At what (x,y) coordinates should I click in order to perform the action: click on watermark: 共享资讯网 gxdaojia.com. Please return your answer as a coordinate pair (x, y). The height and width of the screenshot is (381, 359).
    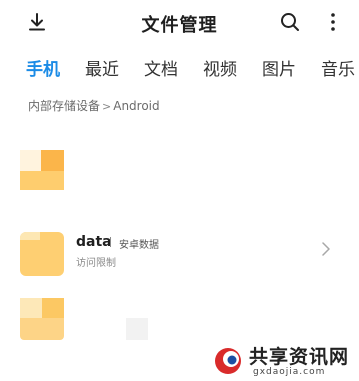
    Looking at the image, I should click on (285, 361).